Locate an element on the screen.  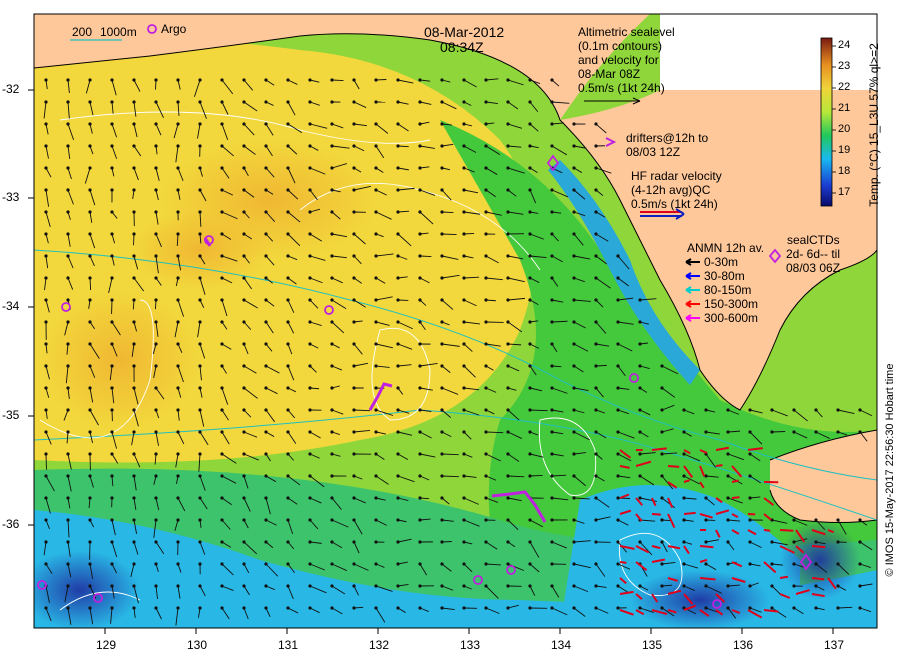
seal-ctds-title: sealCTDs is located at coordinates (813, 240).